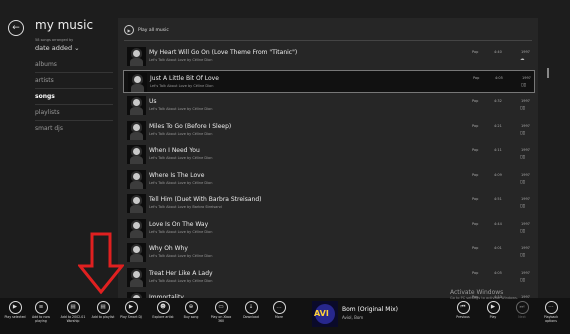 The width and height of the screenshot is (570, 334). I want to click on song-title: Treat Her Like A Lady, so click(181, 273).